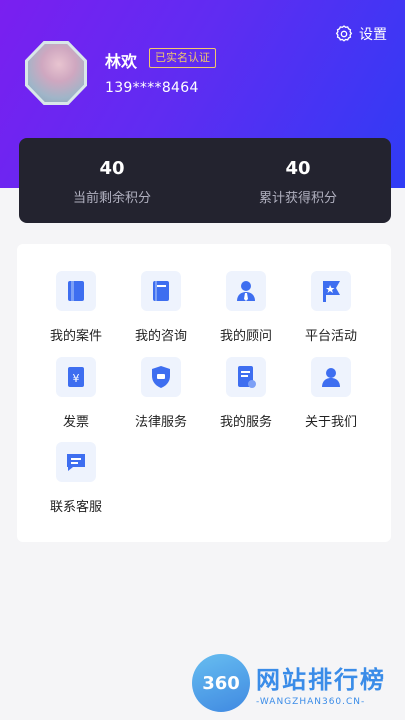 The image size is (405, 720). Describe the element at coordinates (161, 291) in the screenshot. I see `consult-book-icon` at that location.